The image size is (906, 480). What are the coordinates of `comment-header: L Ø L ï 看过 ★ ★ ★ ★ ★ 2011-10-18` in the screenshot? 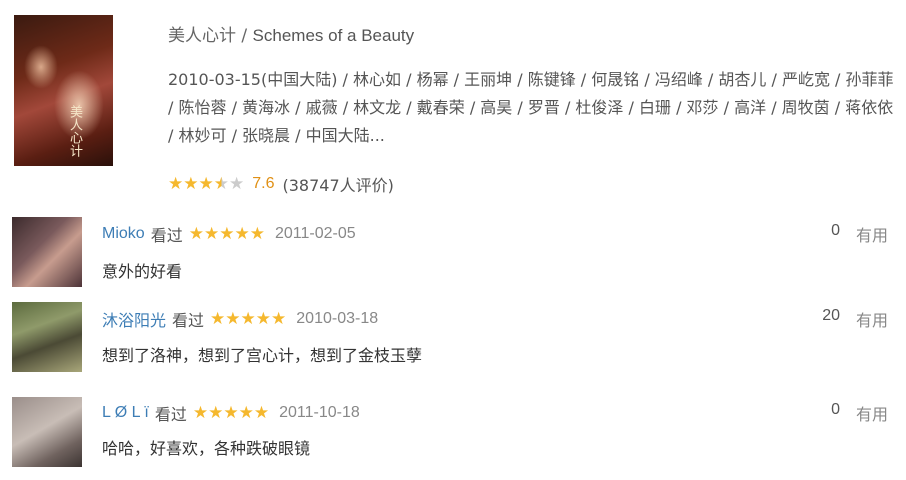 It's located at (231, 413).